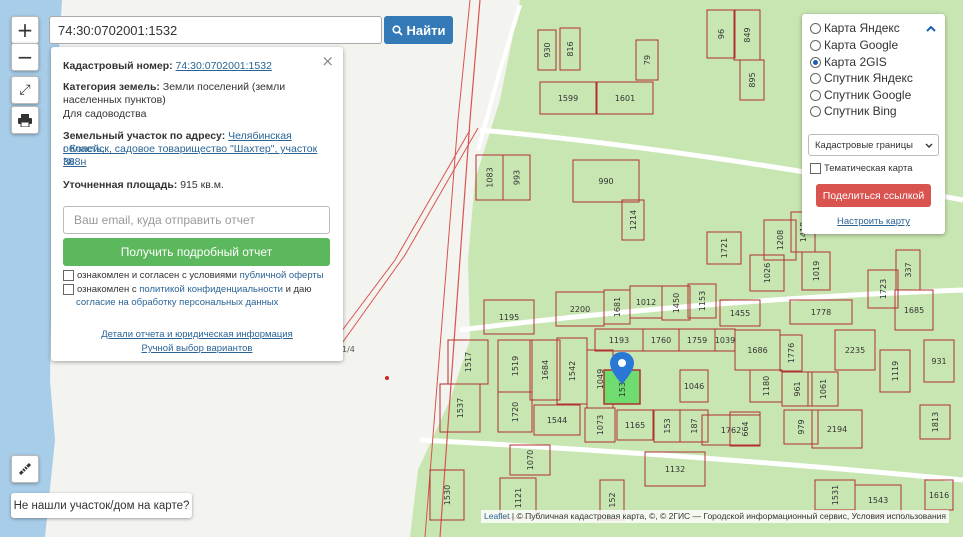  I want to click on parcel-label: 1684, so click(545, 370).